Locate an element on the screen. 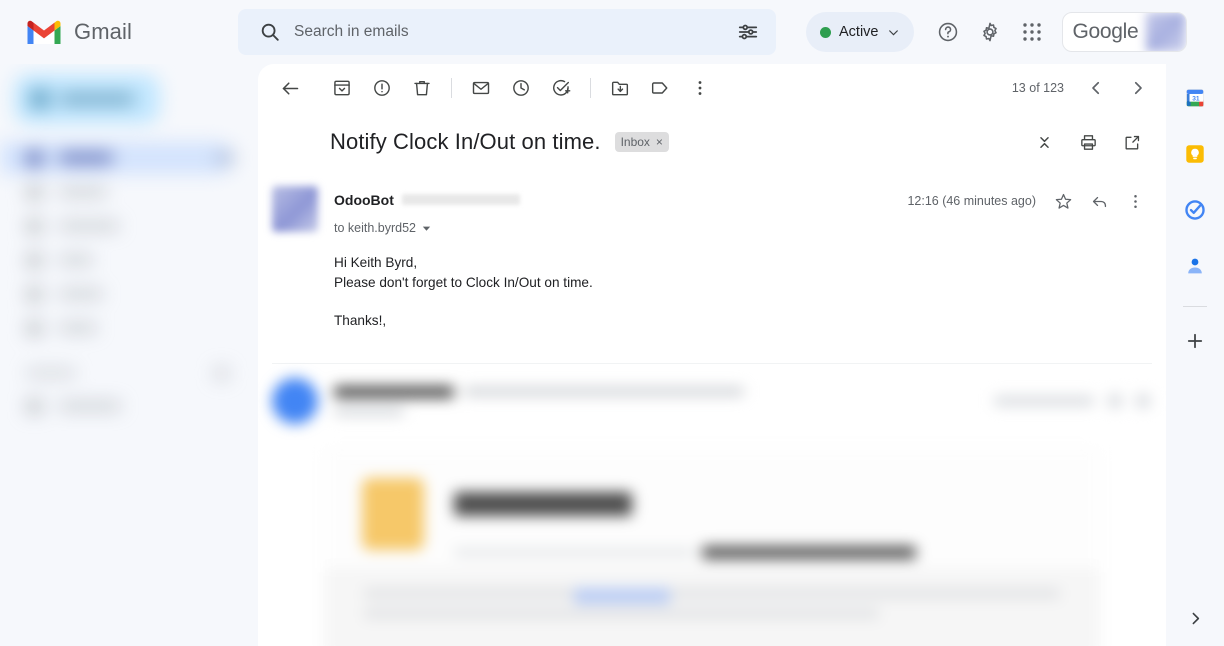 The image size is (1224, 646). subject-actions is located at coordinates (1088, 142).